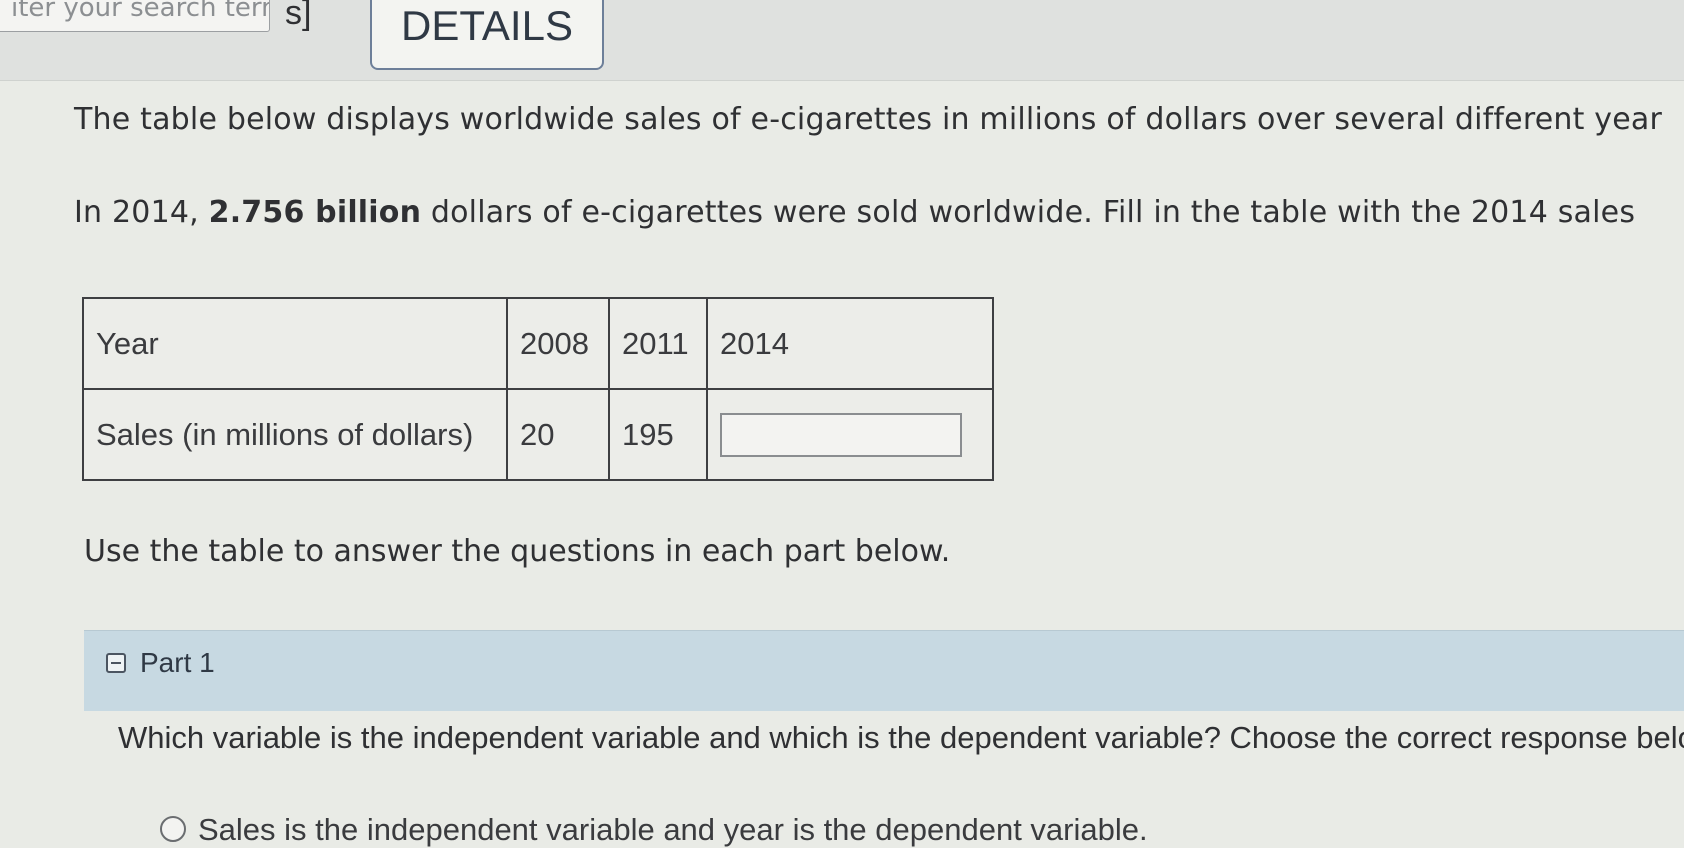 The height and width of the screenshot is (848, 1684). I want to click on table-data-row: Sales (in millions of dollars) 20 195, so click(538, 434).